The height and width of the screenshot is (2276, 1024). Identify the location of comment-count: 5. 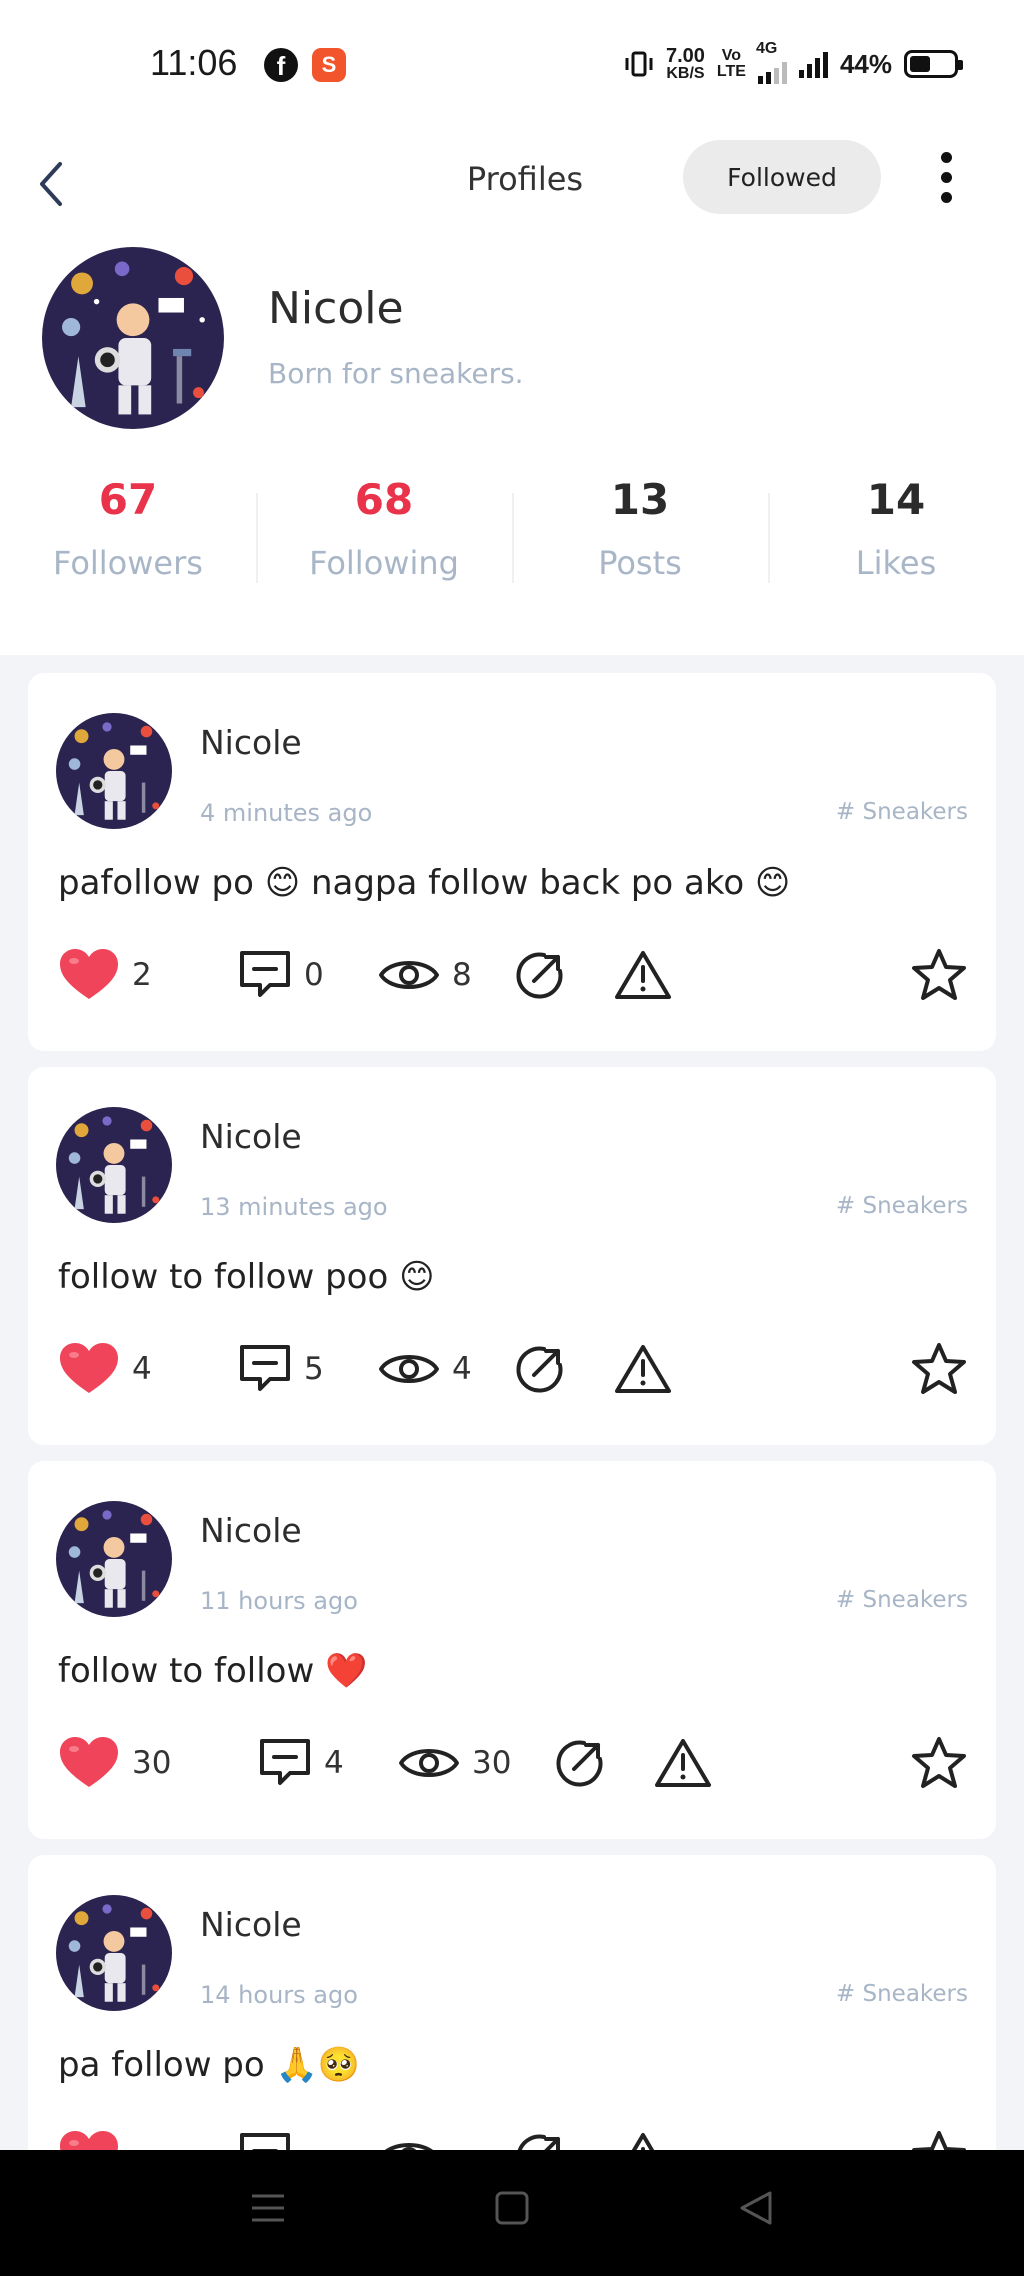
(314, 1369).